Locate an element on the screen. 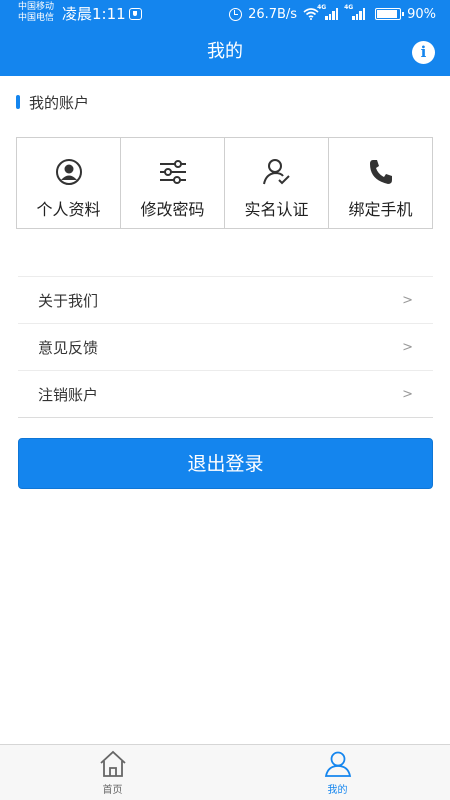 The height and width of the screenshot is (800, 450). sliders-icon is located at coordinates (172, 172).